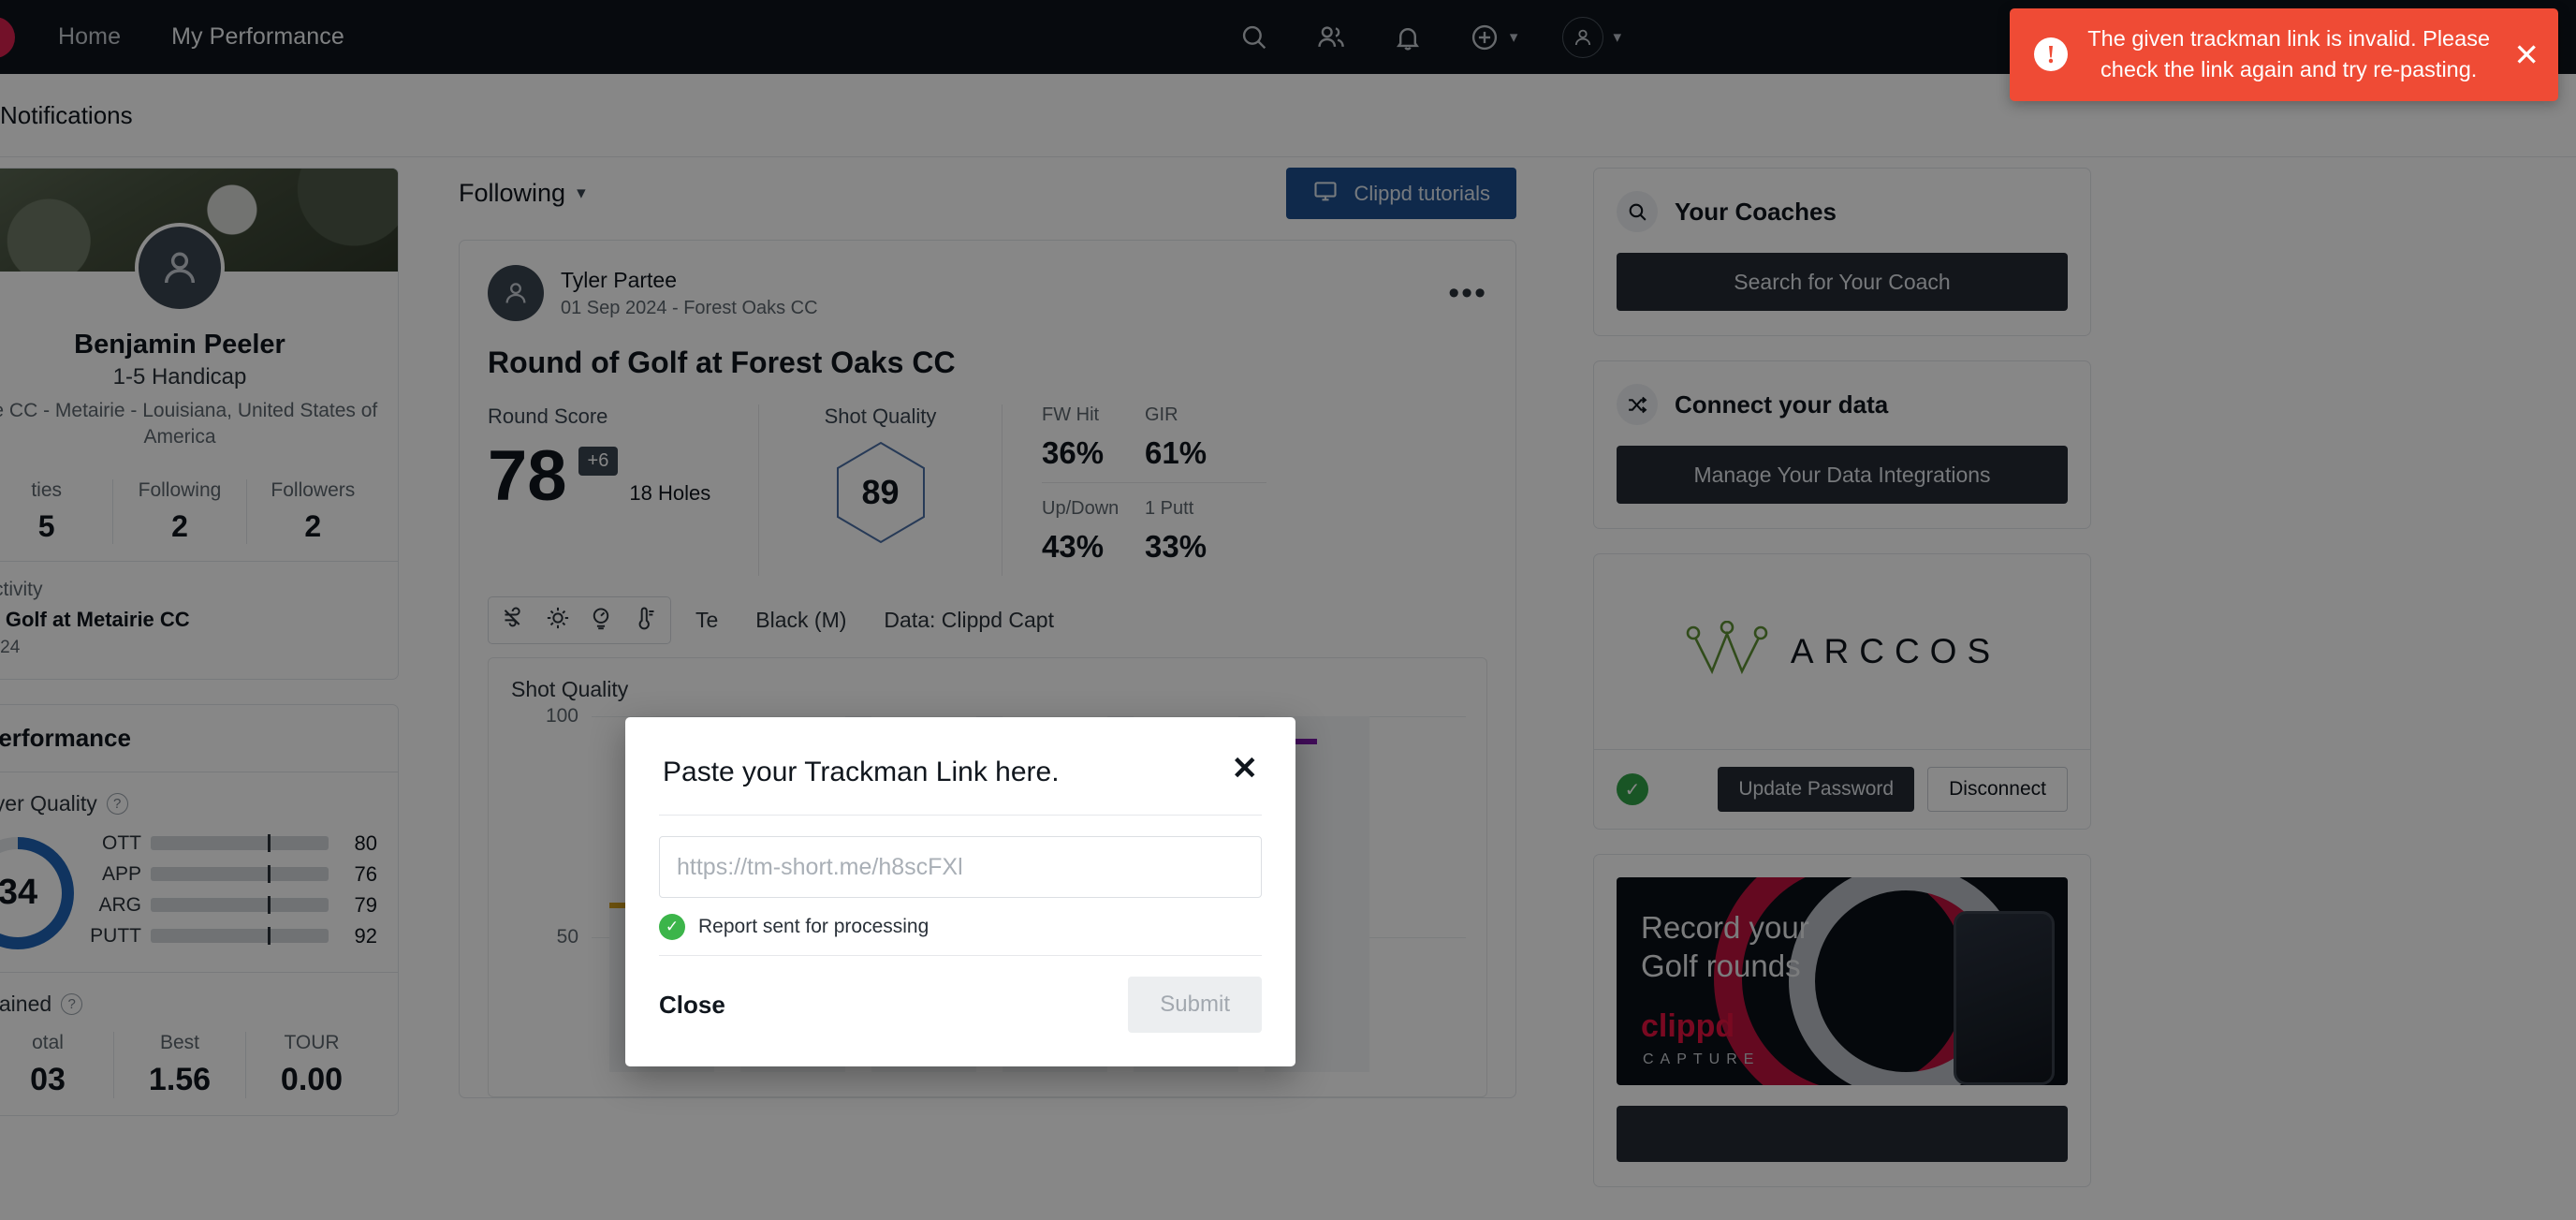 Image resolution: width=2576 pixels, height=1220 pixels. Describe the element at coordinates (7, 37) in the screenshot. I see `clippd-logo-icon` at that location.